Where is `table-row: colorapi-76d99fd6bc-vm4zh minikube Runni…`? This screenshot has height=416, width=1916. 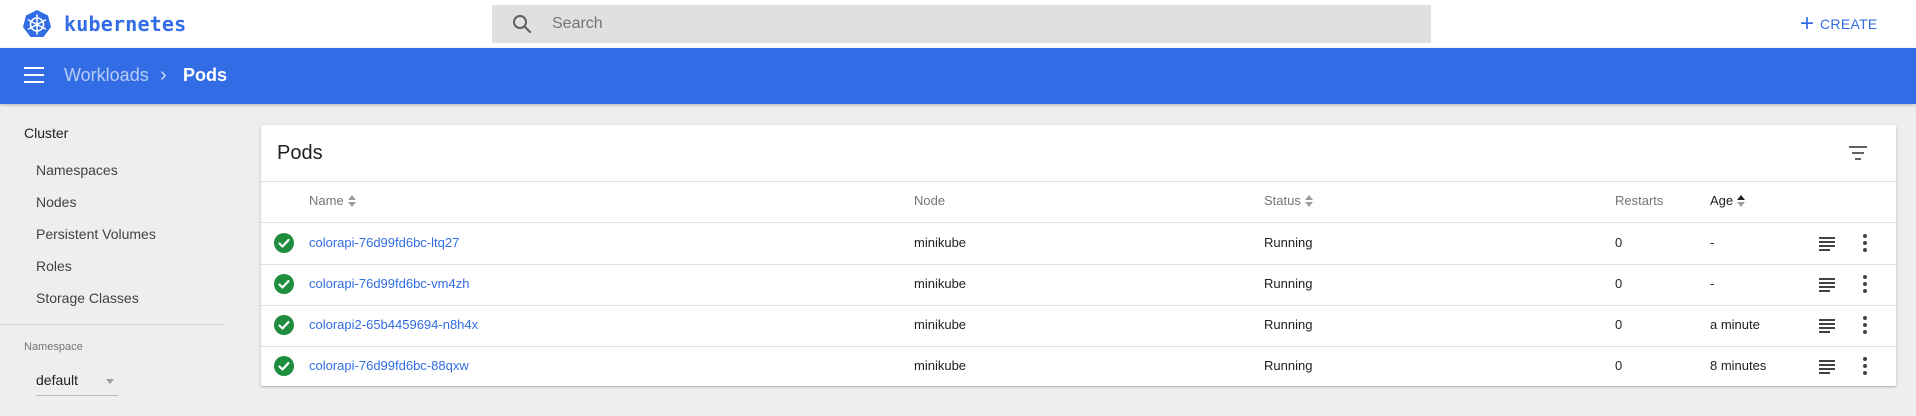
table-row: colorapi-76d99fd6bc-vm4zh minikube Runni… is located at coordinates (1078, 284).